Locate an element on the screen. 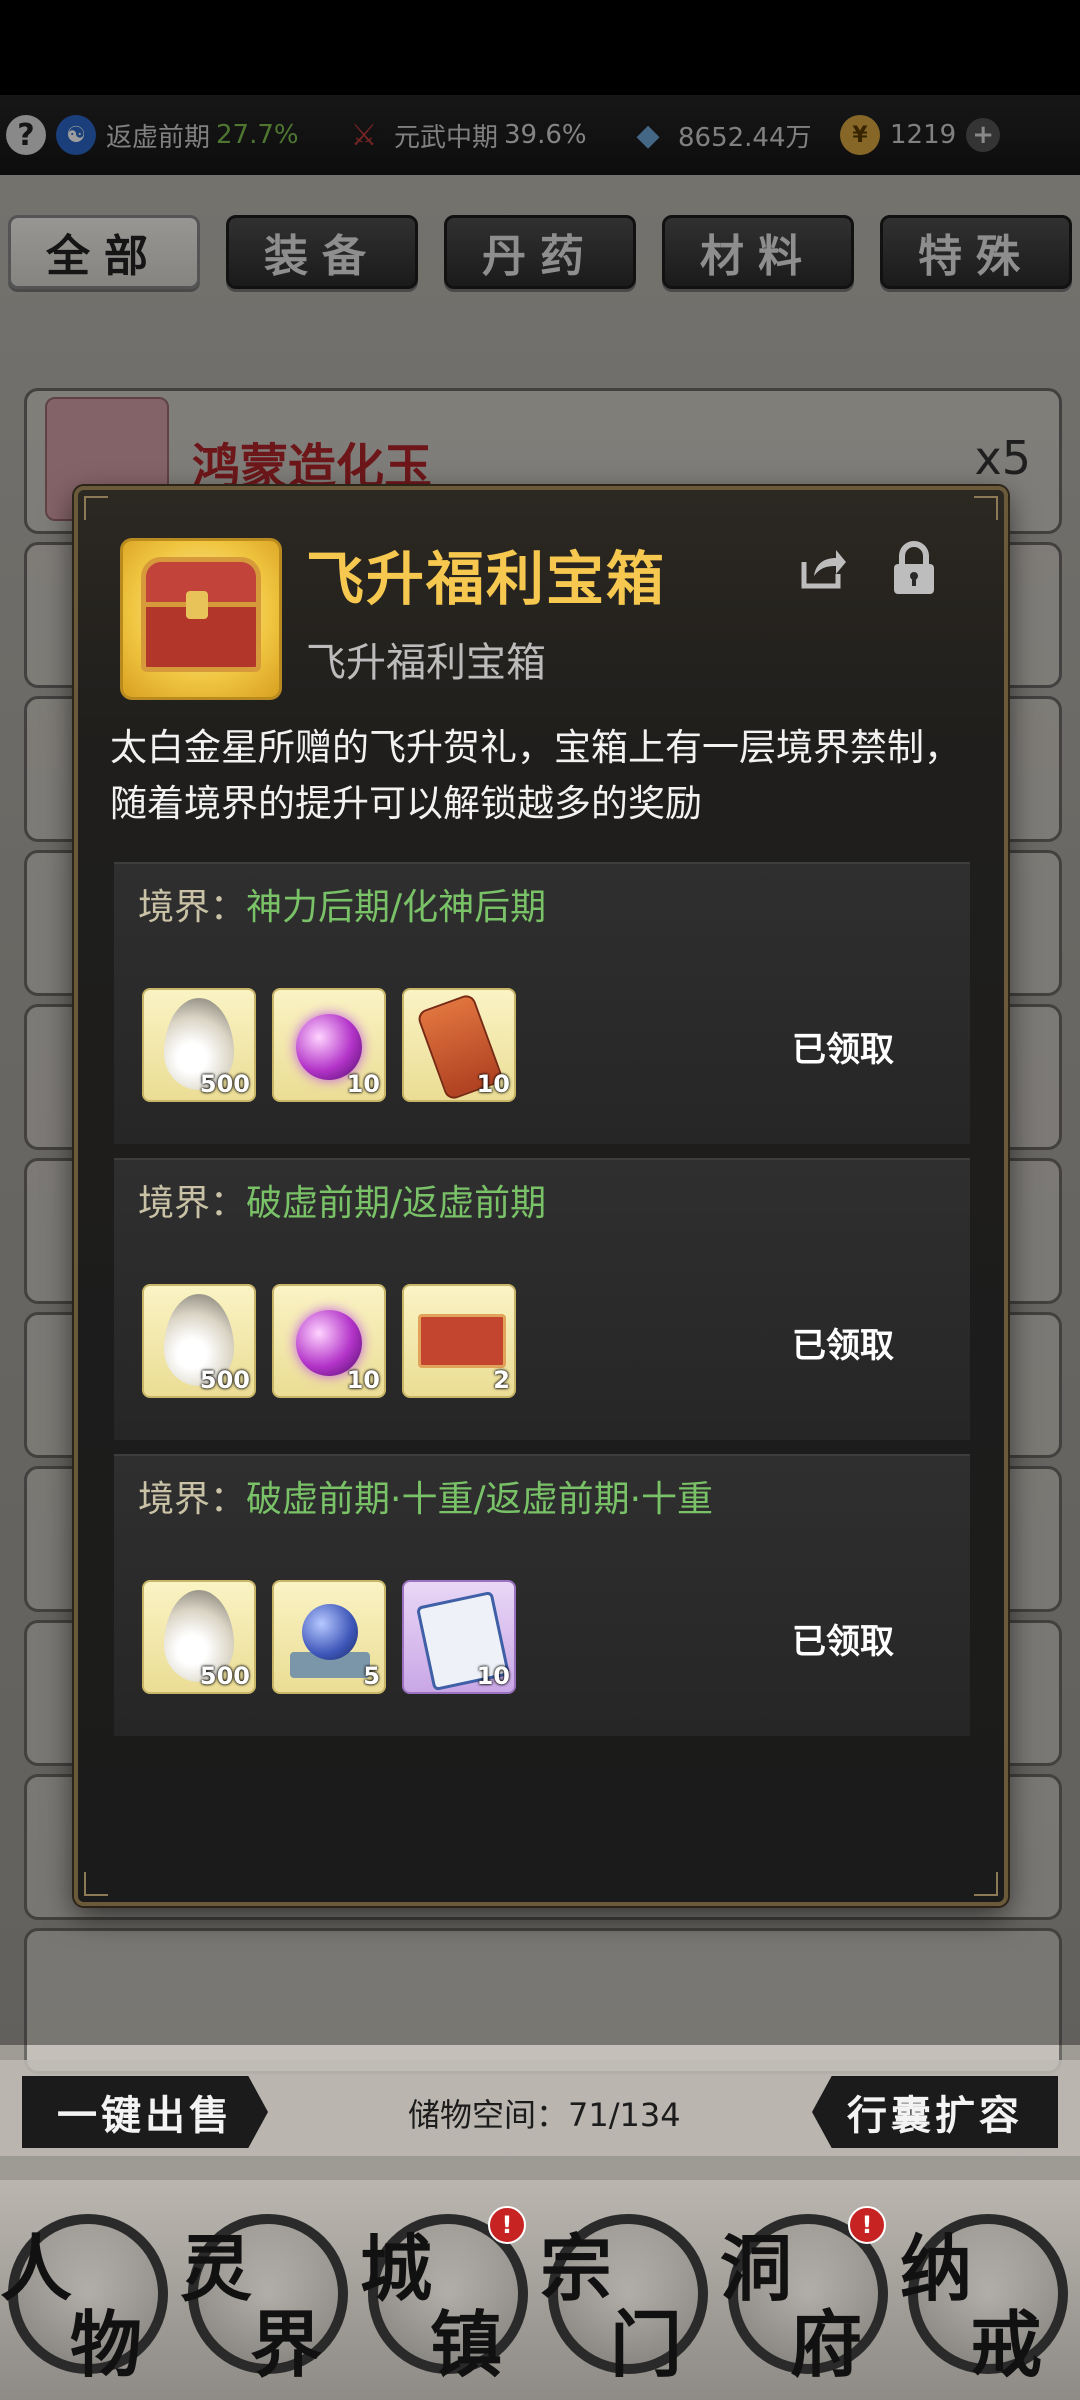 This screenshot has height=2400, width=1080. nav-label-top: 城 is located at coordinates (396, 2268).